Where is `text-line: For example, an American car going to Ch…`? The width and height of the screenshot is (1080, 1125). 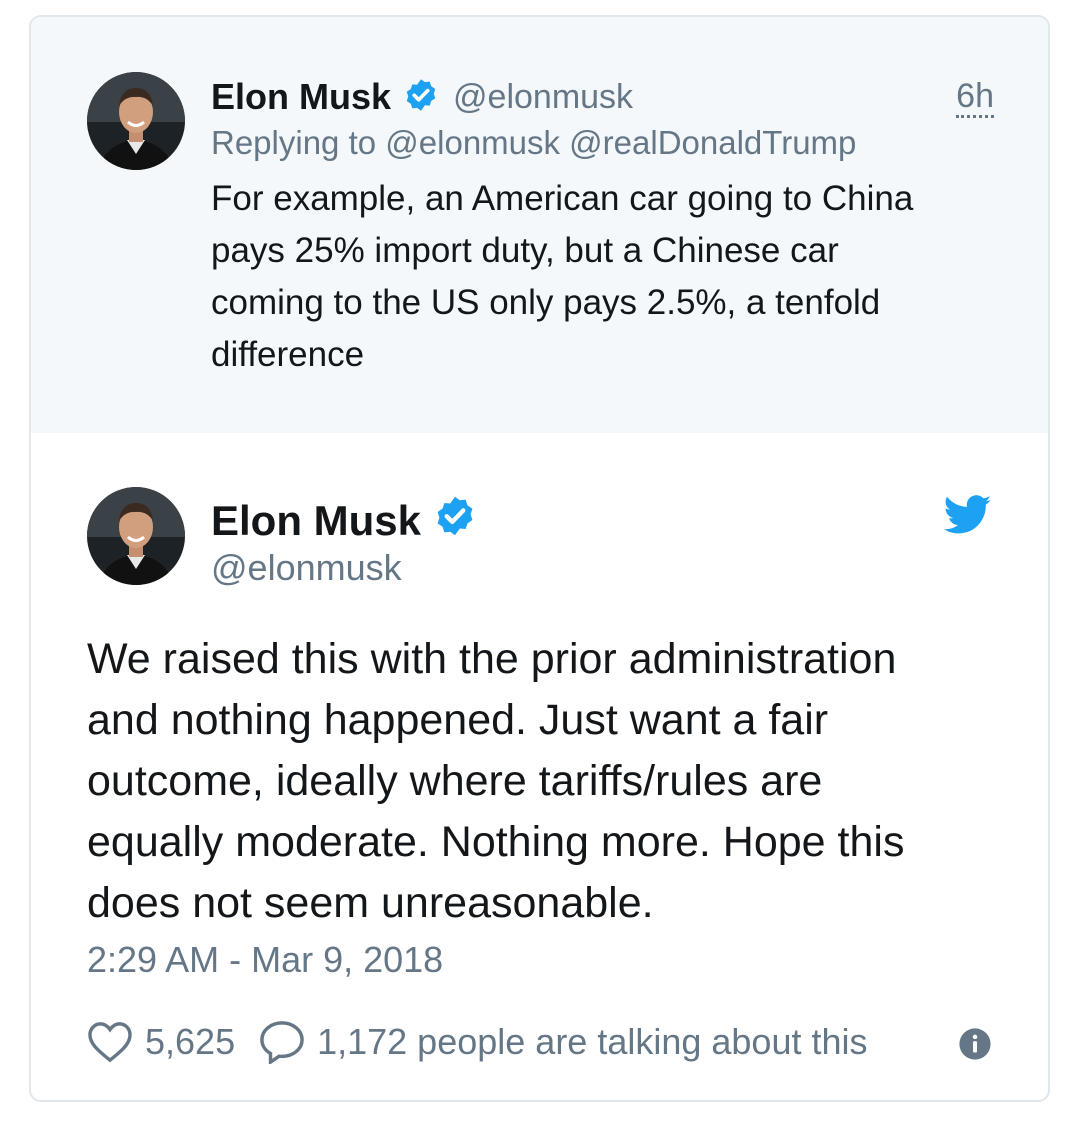 text-line: For example, an American car going to Ch… is located at coordinates (562, 198).